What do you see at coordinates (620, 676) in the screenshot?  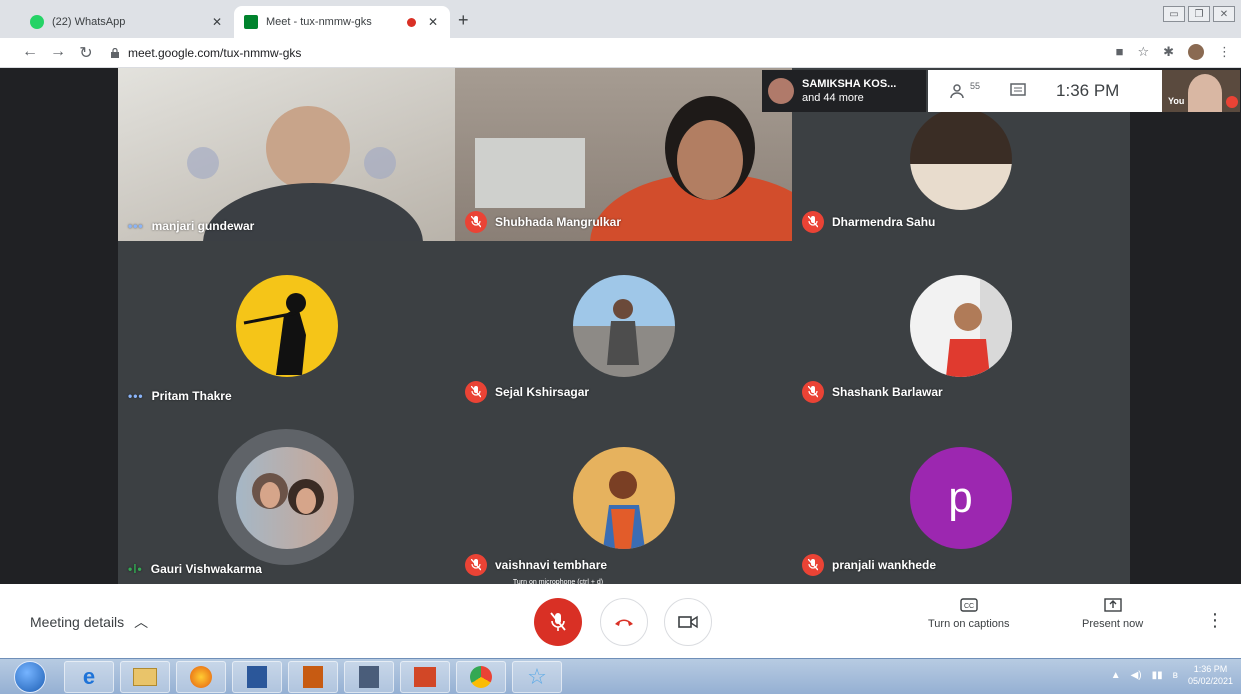 I see `windows-taskbar: e ☆ ▲ ◀) ▮▮ ʙ 1:36 PM 05/02/2021` at bounding box center [620, 676].